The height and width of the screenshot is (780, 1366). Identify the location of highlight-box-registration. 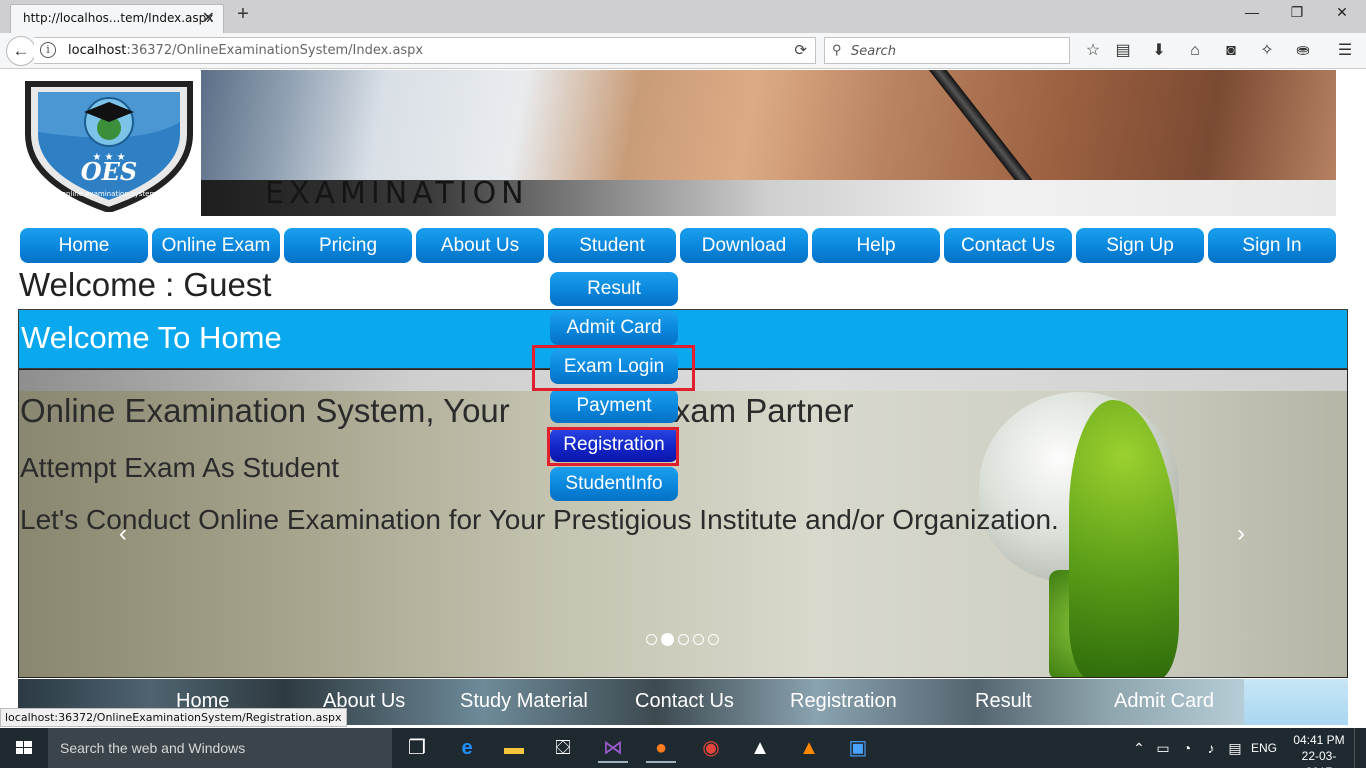
(613, 446).